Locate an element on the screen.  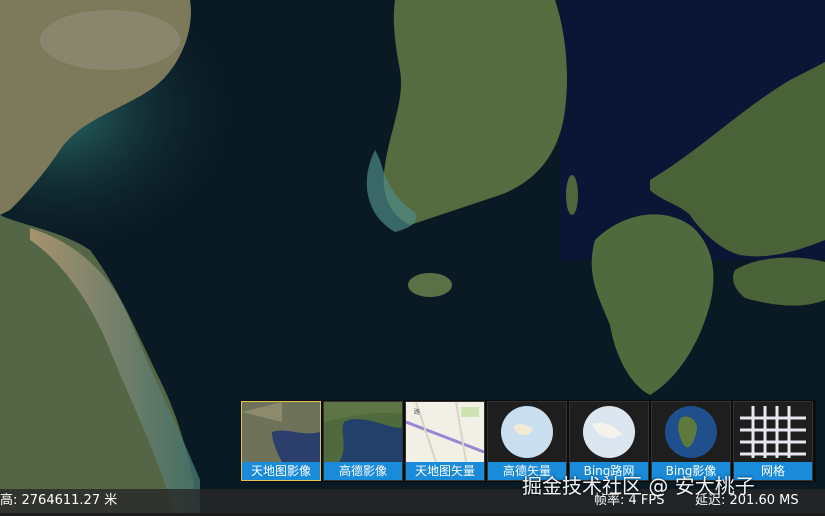
globe-road-thumbnail is located at coordinates (609, 432).